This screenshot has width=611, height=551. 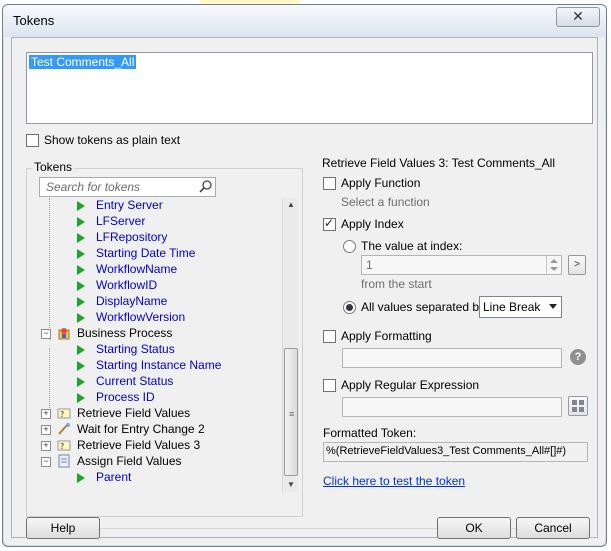 I want to click on test-token-link: Click here to test the token, so click(x=394, y=481).